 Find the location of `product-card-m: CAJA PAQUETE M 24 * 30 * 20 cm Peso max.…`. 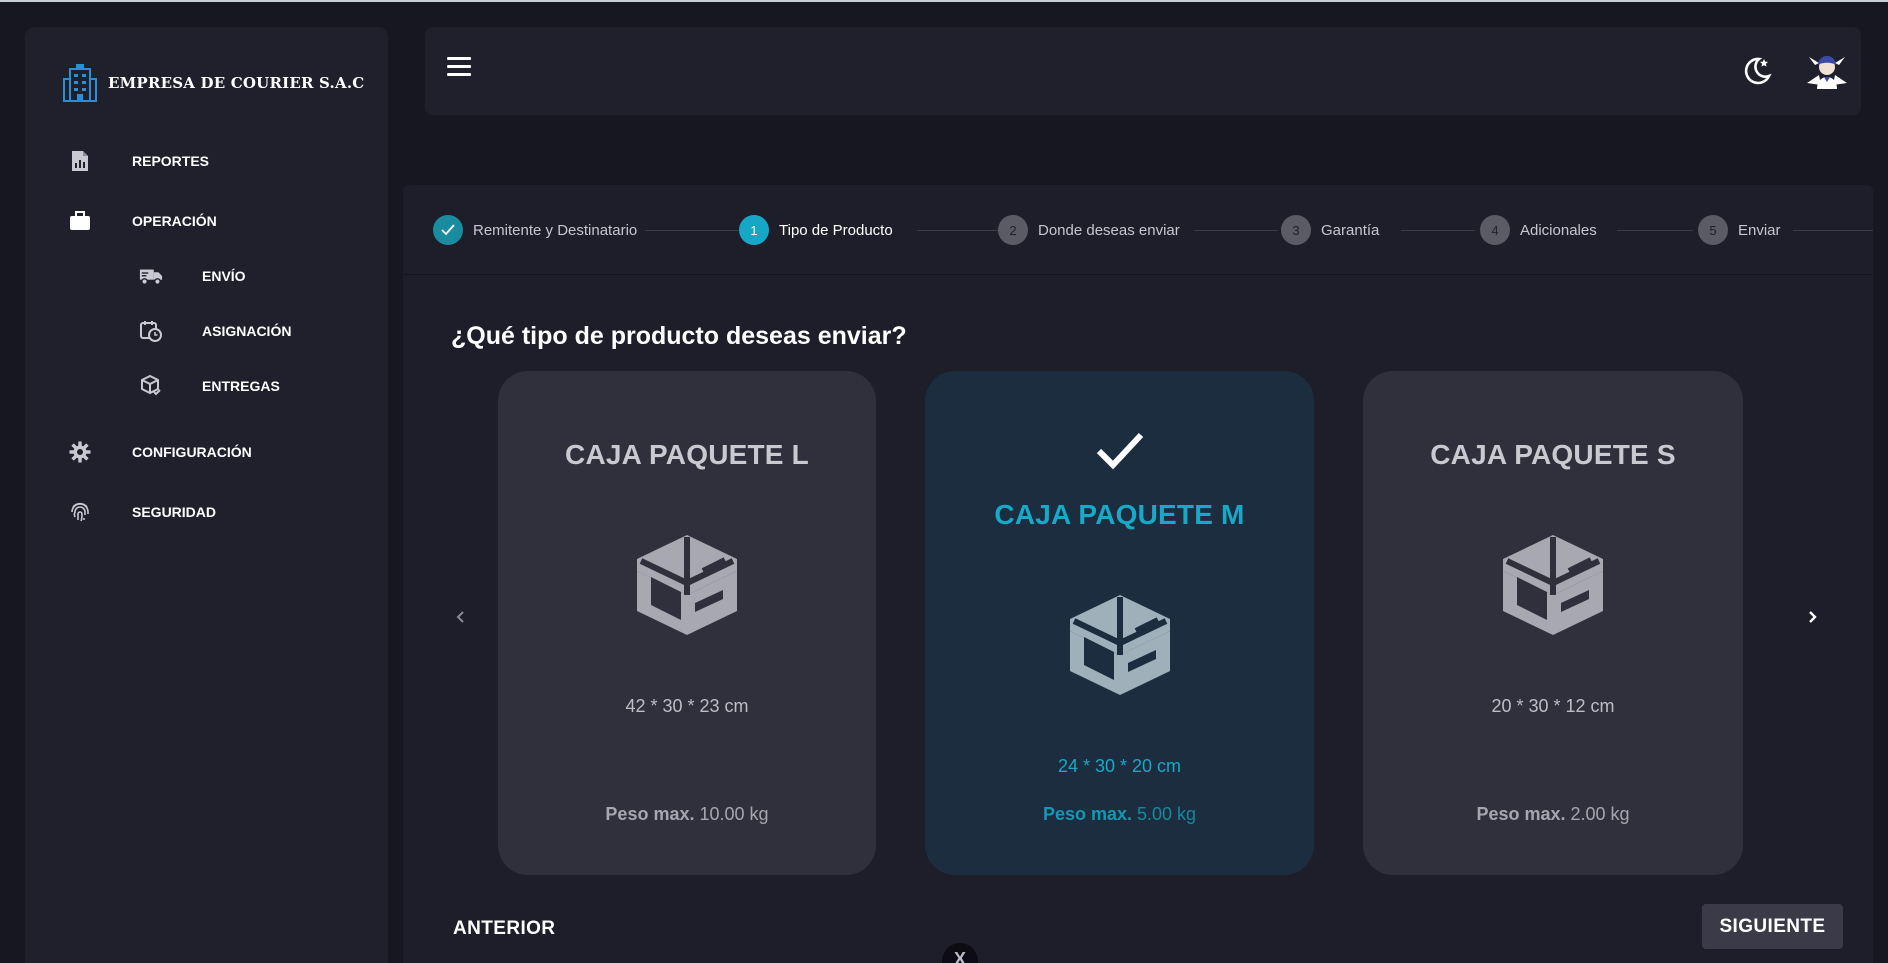

product-card-m: CAJA PAQUETE M 24 * 30 * 20 cm Peso max.… is located at coordinates (1119, 623).